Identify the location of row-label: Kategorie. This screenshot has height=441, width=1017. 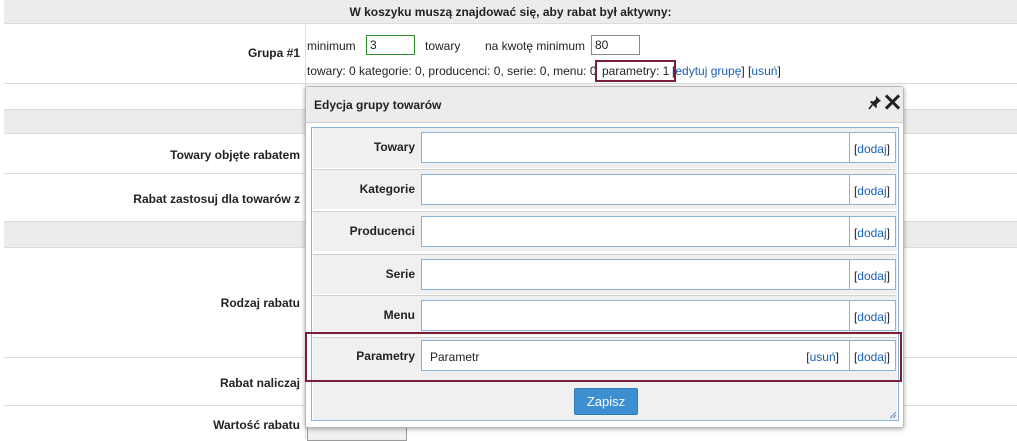
(387, 189).